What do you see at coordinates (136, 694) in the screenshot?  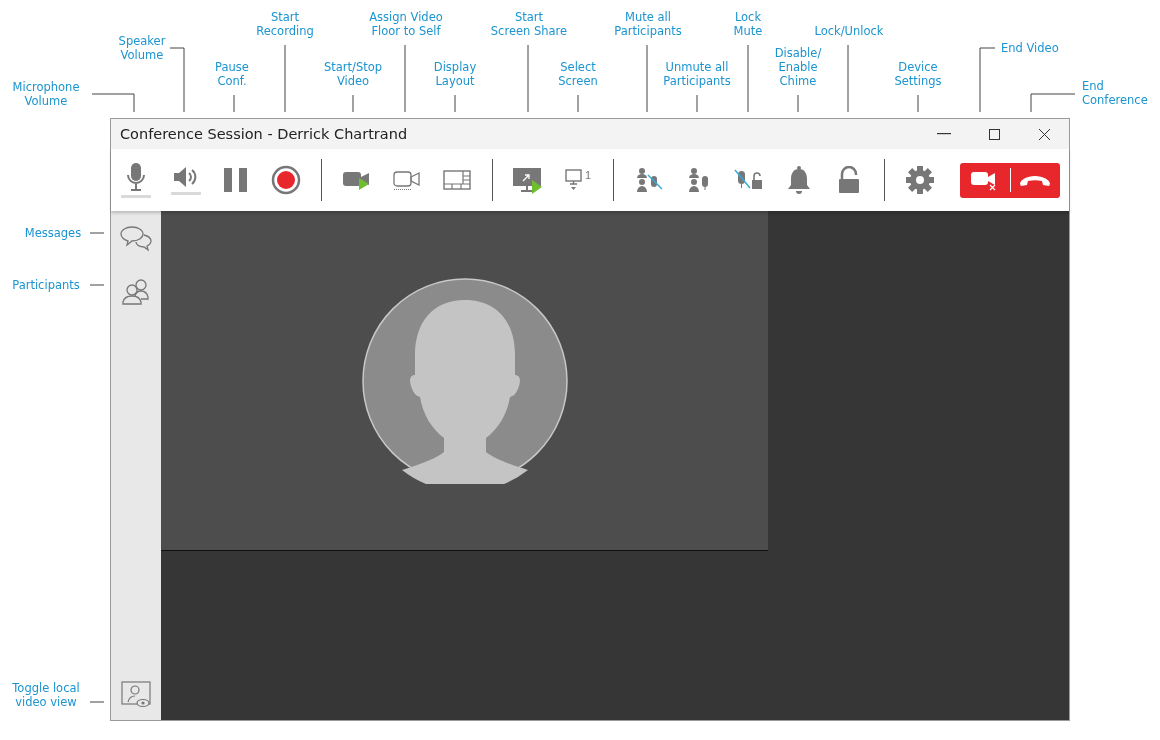 I see `local-video-icon` at bounding box center [136, 694].